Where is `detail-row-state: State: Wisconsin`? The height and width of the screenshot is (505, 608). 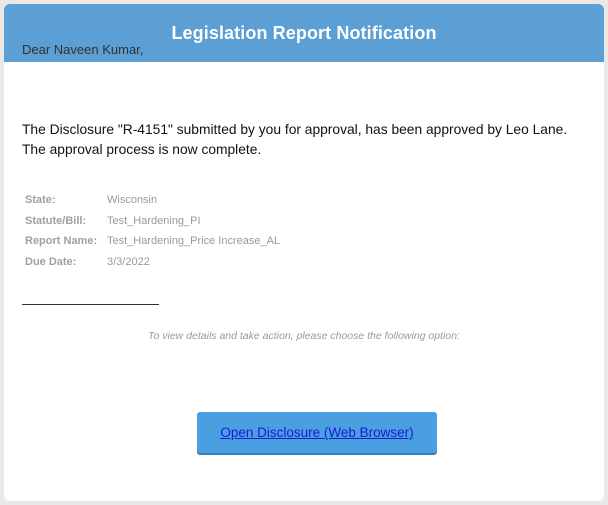 detail-row-state: State: Wisconsin is located at coordinates (152, 200).